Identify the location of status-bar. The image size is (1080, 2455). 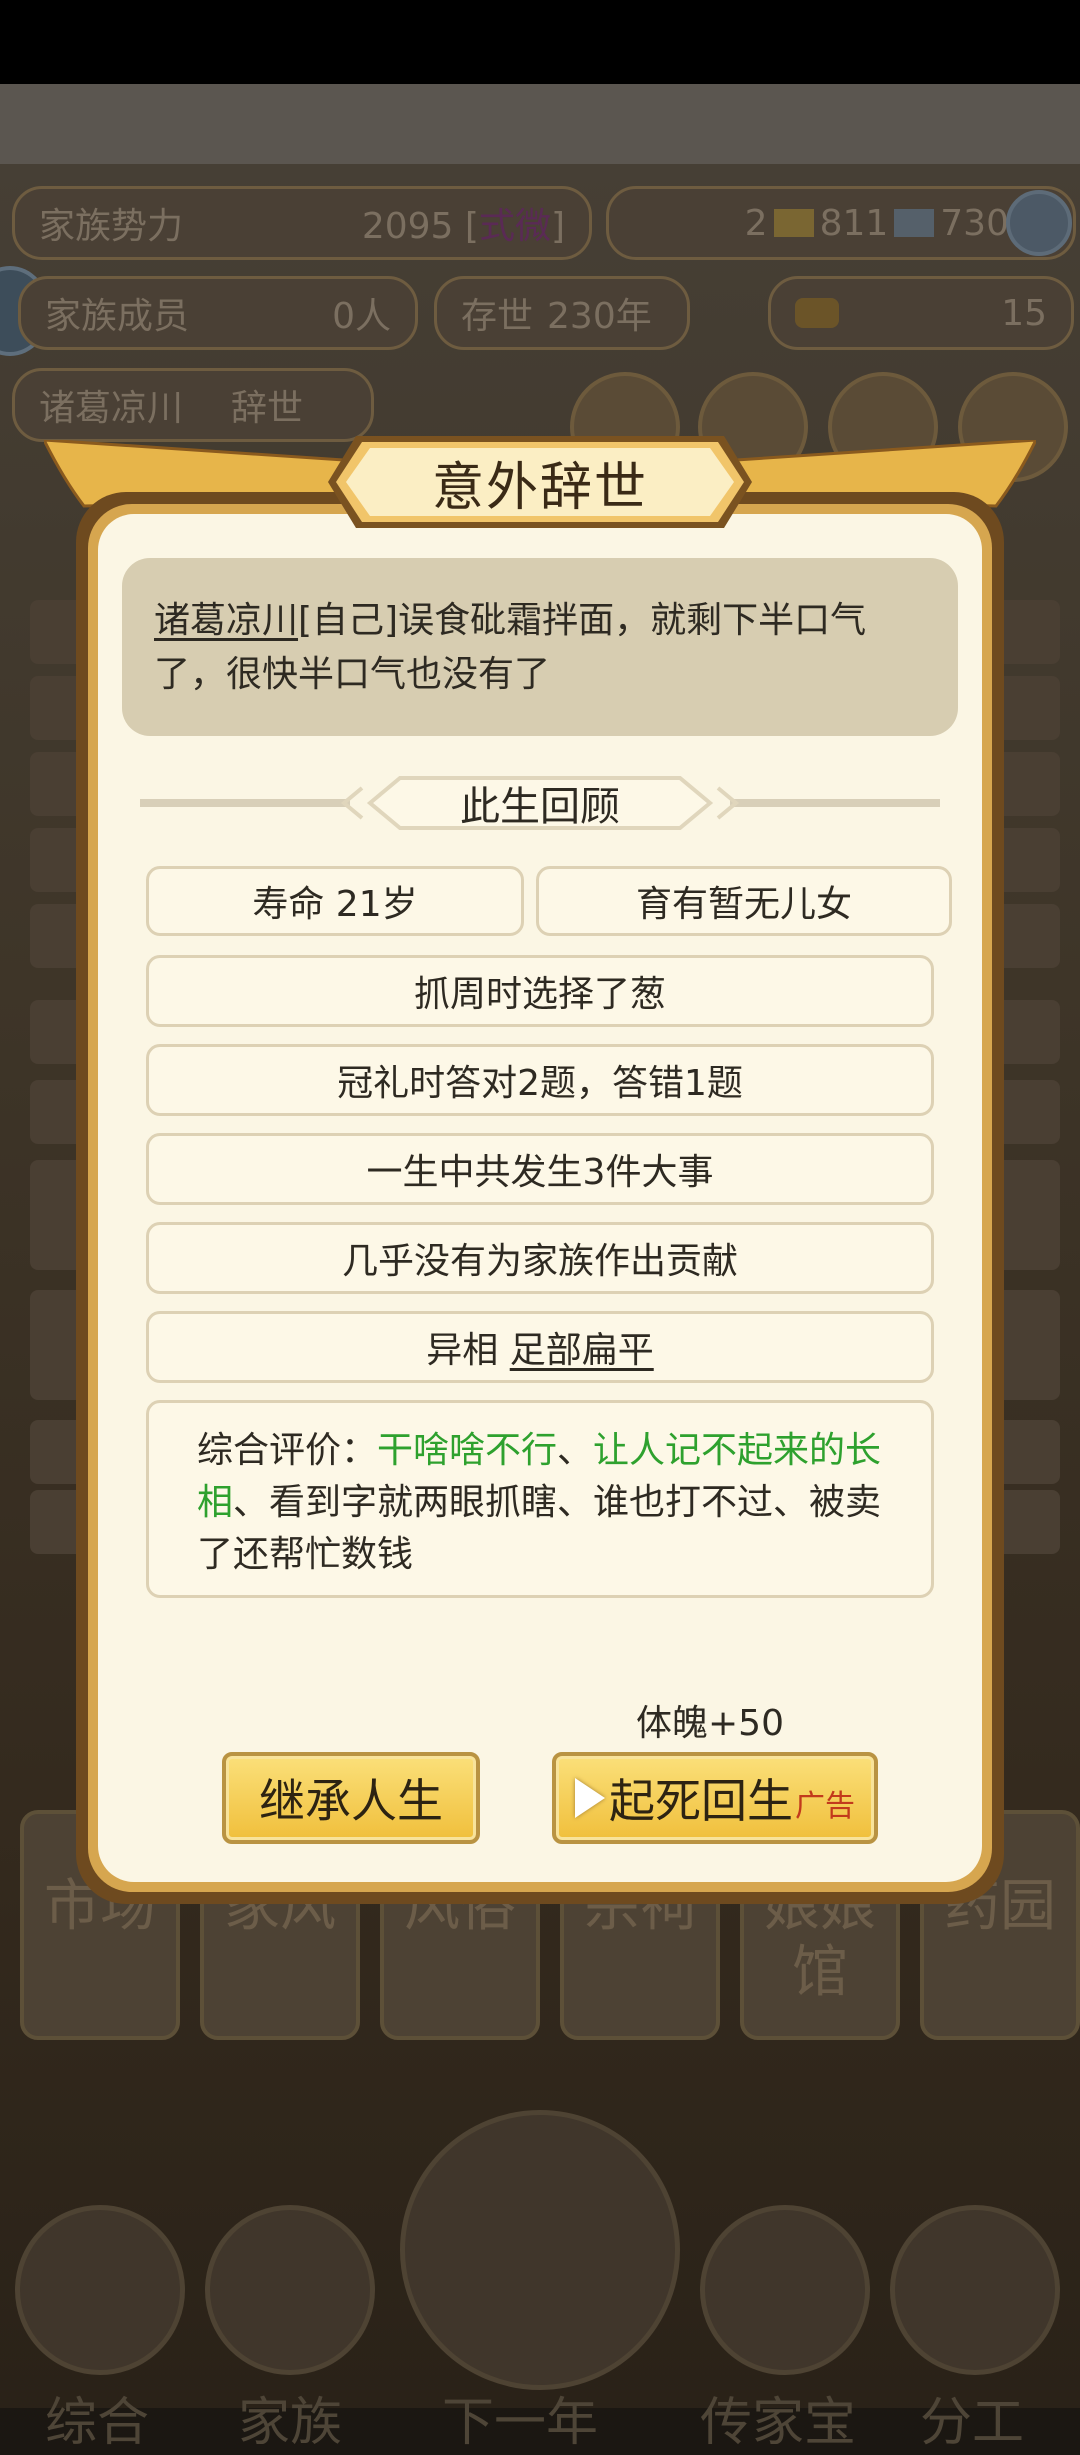
(540, 42).